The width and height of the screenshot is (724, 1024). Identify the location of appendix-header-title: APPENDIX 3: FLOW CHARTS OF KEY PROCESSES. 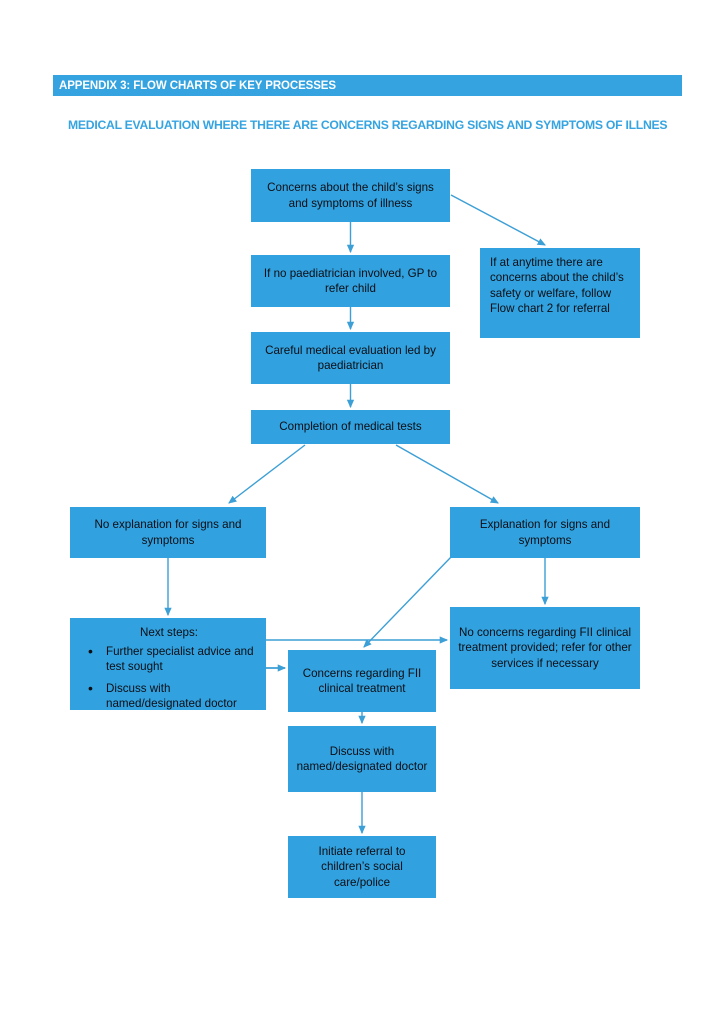
(197, 85).